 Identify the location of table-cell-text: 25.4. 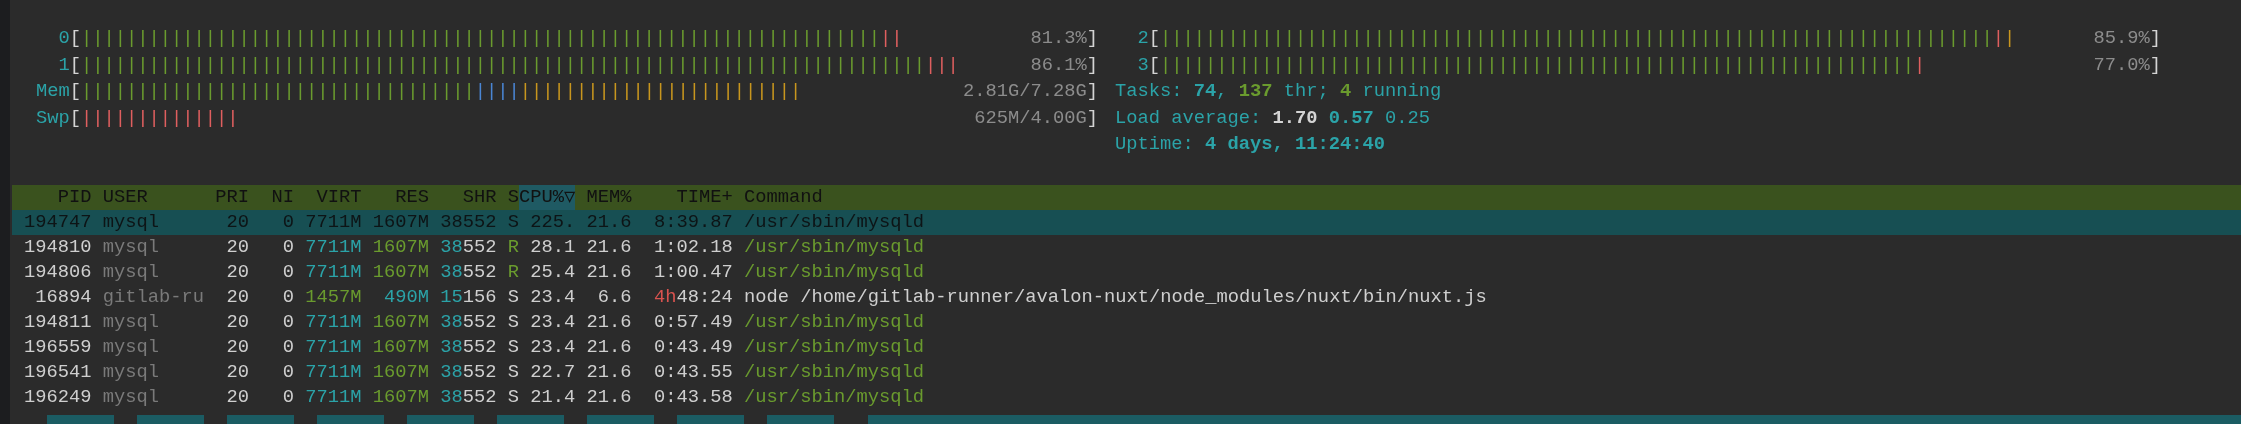
(552, 272).